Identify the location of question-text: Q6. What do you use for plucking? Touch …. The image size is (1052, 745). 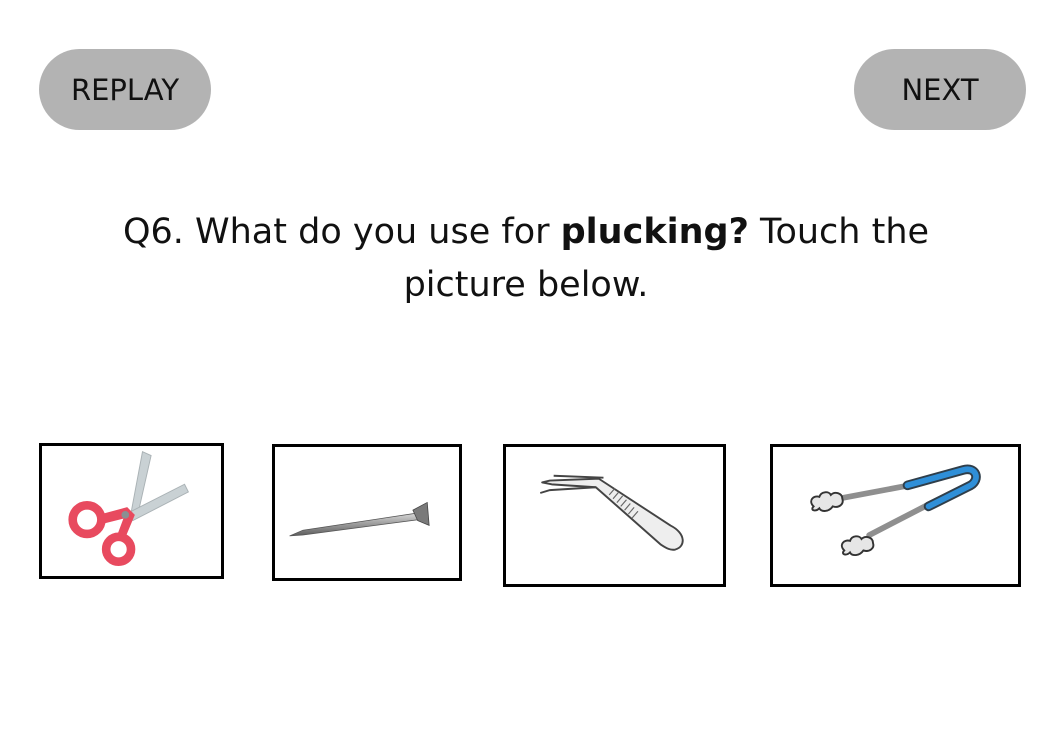
(526, 259).